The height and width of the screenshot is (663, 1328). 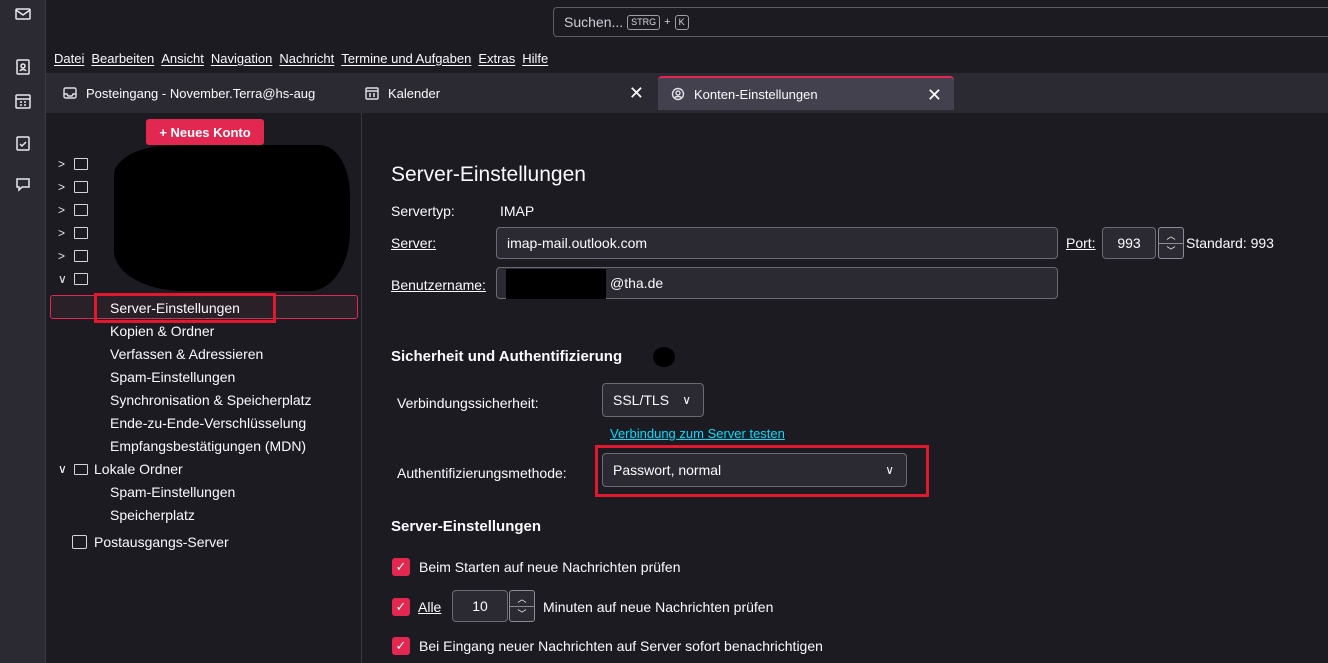 I want to click on folder-icon, so click(x=81, y=469).